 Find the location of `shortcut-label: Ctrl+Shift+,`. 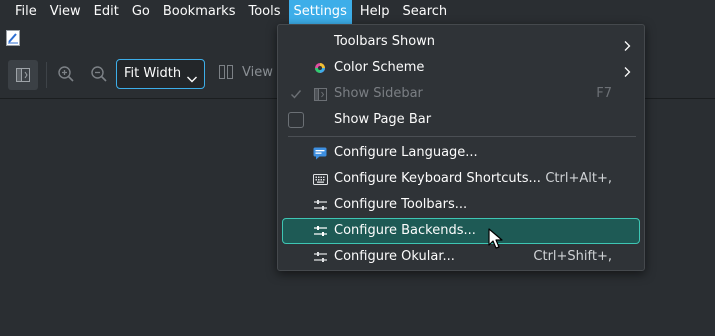

shortcut-label: Ctrl+Shift+, is located at coordinates (572, 256).